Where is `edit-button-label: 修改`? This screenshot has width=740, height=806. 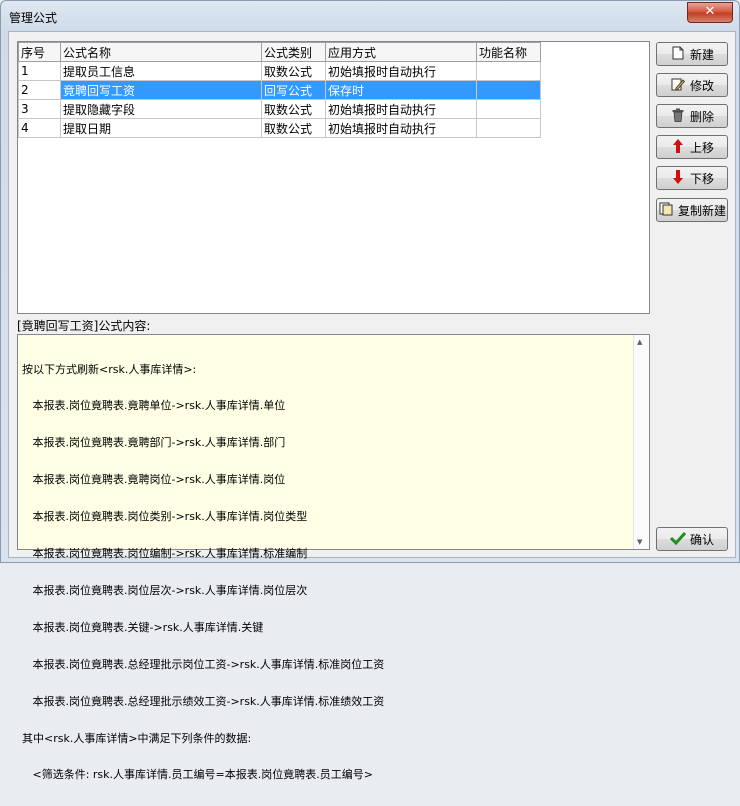
edit-button-label: 修改 is located at coordinates (701, 85).